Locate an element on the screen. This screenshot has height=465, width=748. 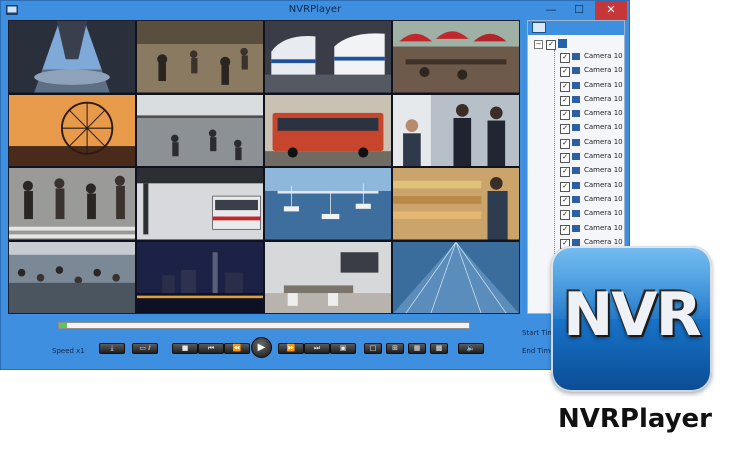
market-crowd-scene is located at coordinates (72, 277).